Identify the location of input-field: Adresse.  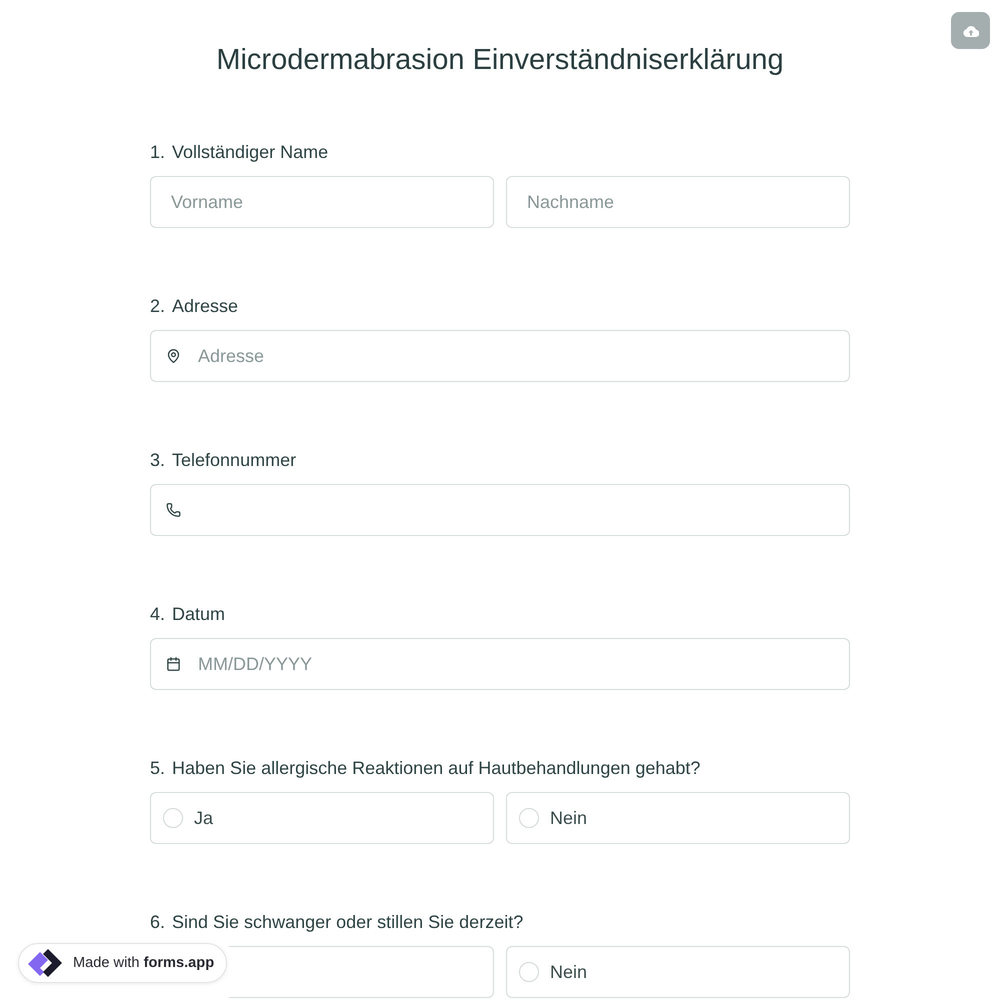
(500, 356).